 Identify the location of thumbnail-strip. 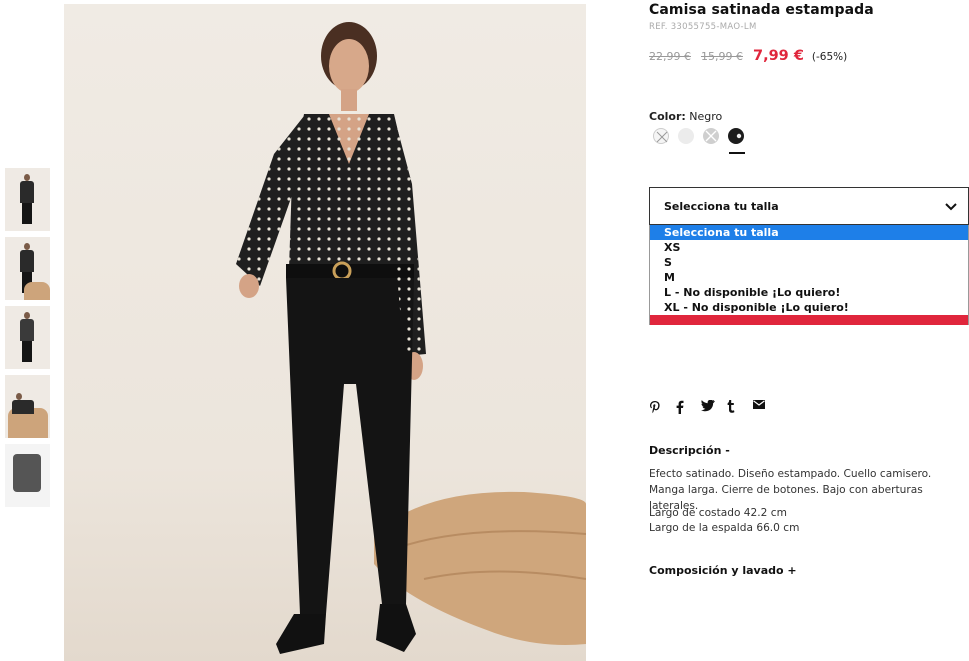
(27, 340).